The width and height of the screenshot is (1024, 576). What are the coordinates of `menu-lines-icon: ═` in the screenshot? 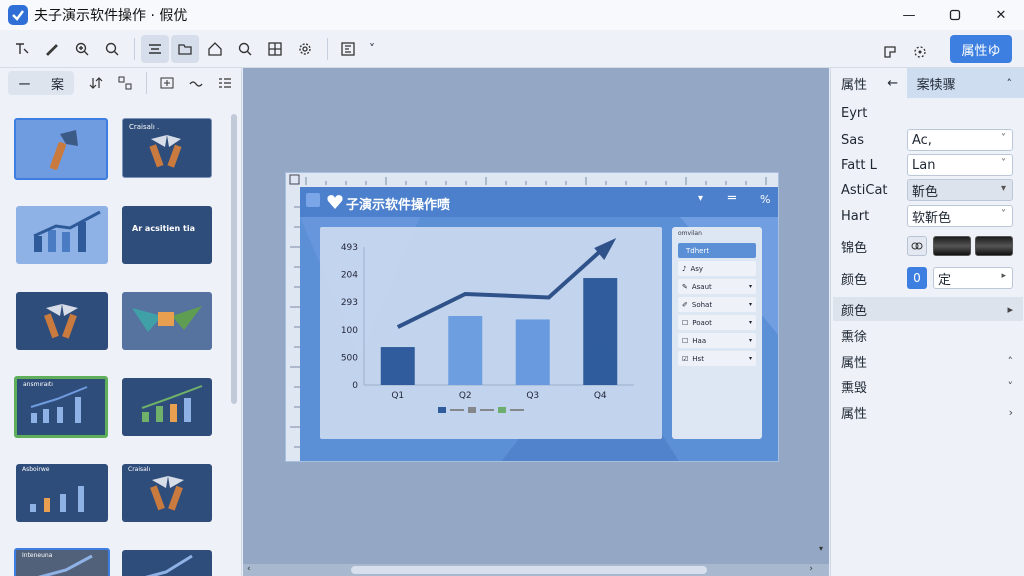 It's located at (732, 198).